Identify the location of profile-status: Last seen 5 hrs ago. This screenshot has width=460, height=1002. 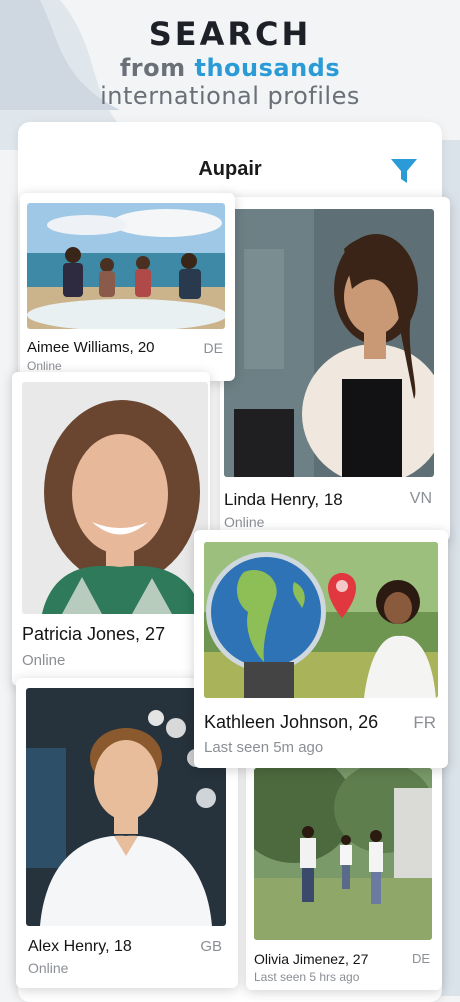
(307, 977).